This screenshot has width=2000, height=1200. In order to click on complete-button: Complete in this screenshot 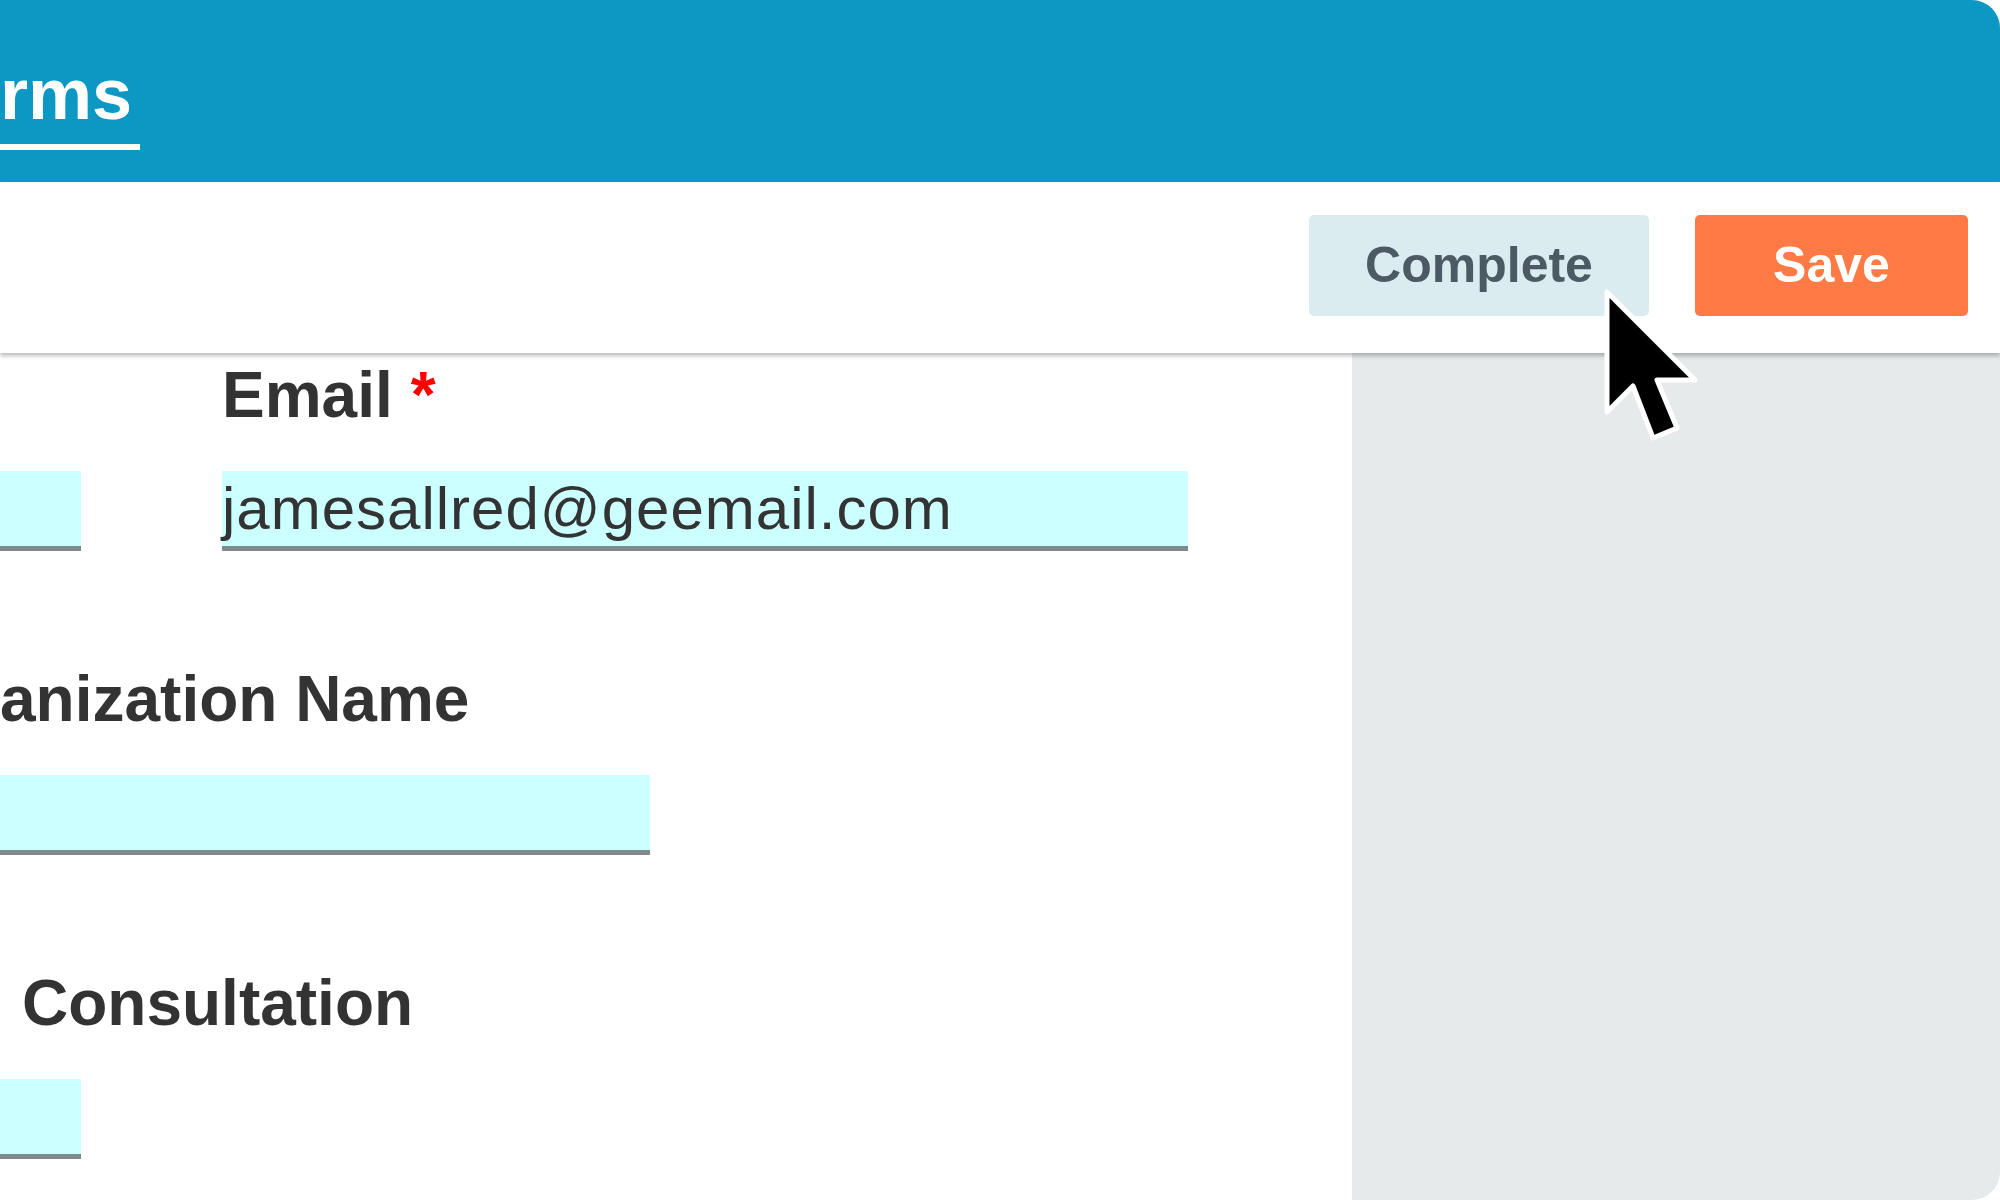, I will do `click(1479, 265)`.